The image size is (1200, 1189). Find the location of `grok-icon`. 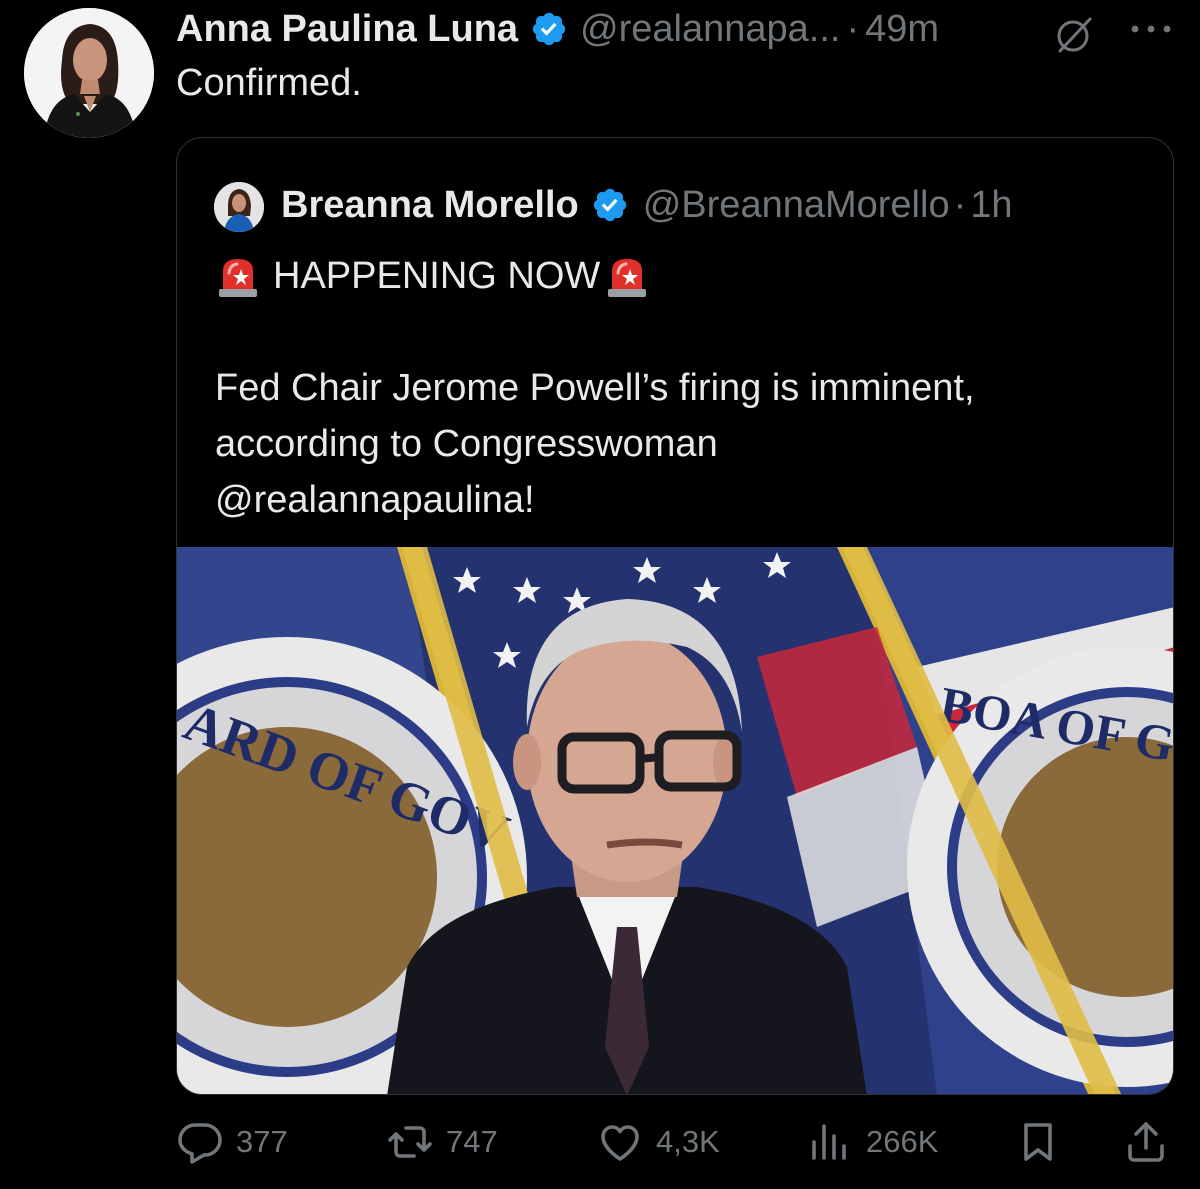

grok-icon is located at coordinates (1075, 34).